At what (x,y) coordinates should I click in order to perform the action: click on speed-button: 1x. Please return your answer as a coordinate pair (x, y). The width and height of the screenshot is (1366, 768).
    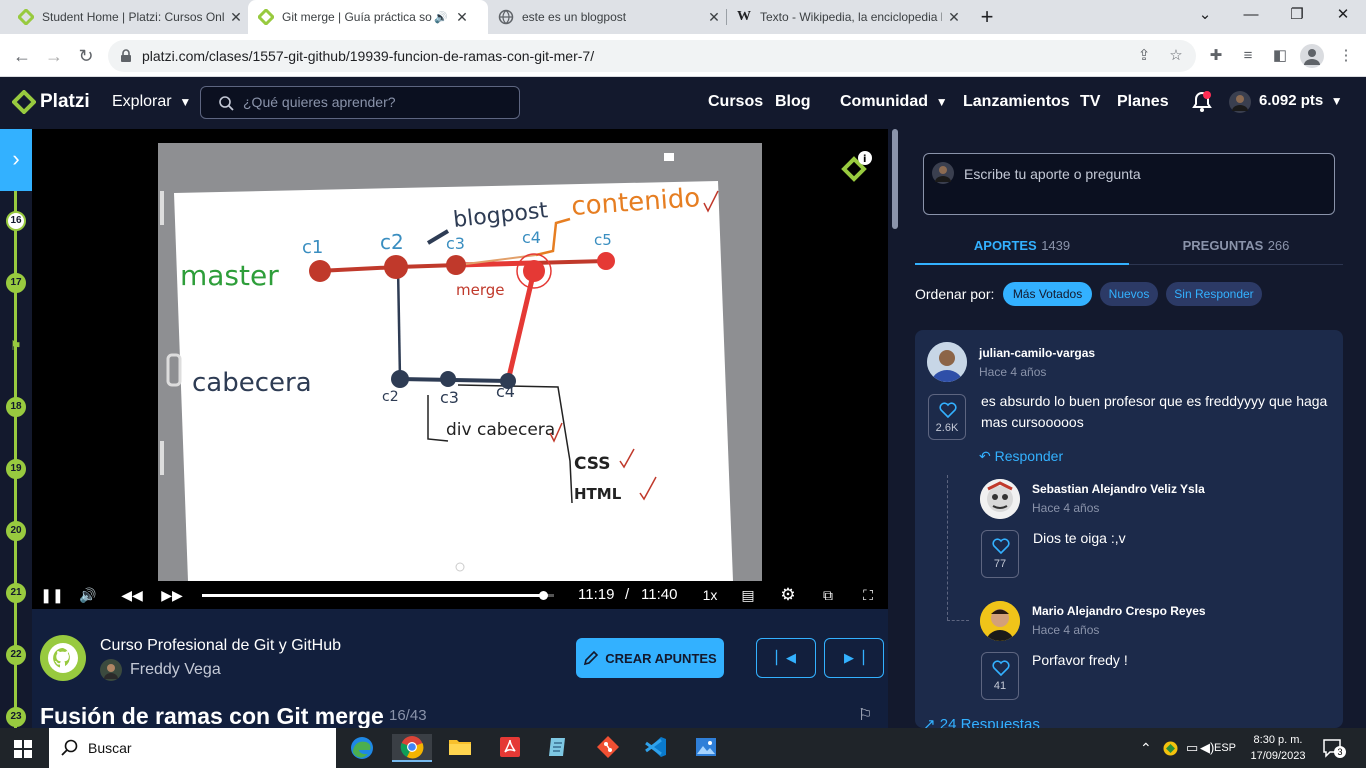
    Looking at the image, I should click on (710, 595).